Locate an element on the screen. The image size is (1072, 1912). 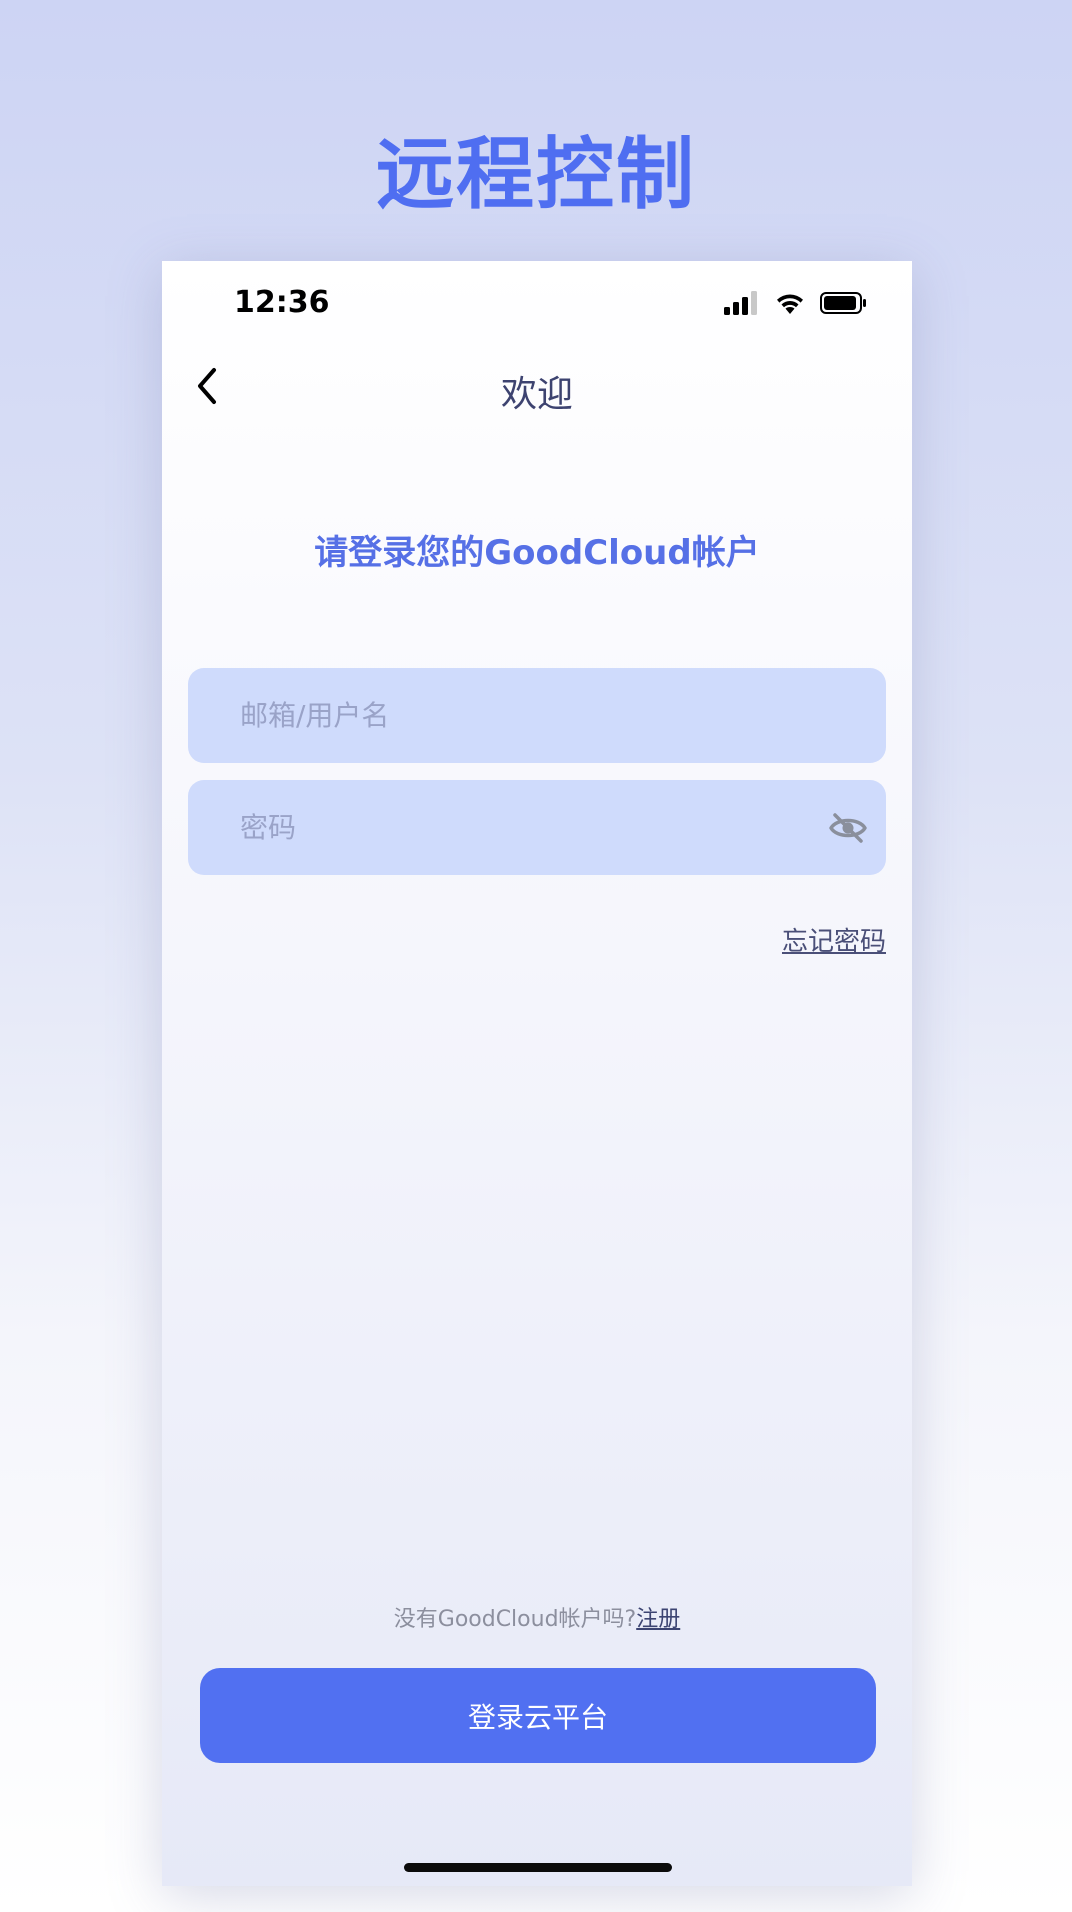
register-link: 注册 is located at coordinates (658, 1619).